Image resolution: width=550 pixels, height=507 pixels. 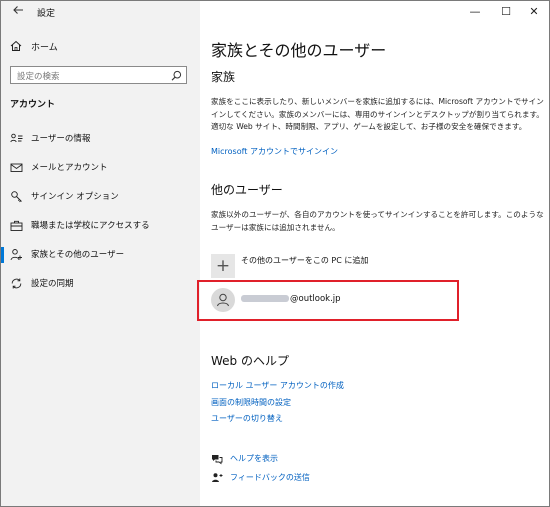 I want to click on sidebar-item-signin-options: サインイン オプション, so click(x=100, y=197).